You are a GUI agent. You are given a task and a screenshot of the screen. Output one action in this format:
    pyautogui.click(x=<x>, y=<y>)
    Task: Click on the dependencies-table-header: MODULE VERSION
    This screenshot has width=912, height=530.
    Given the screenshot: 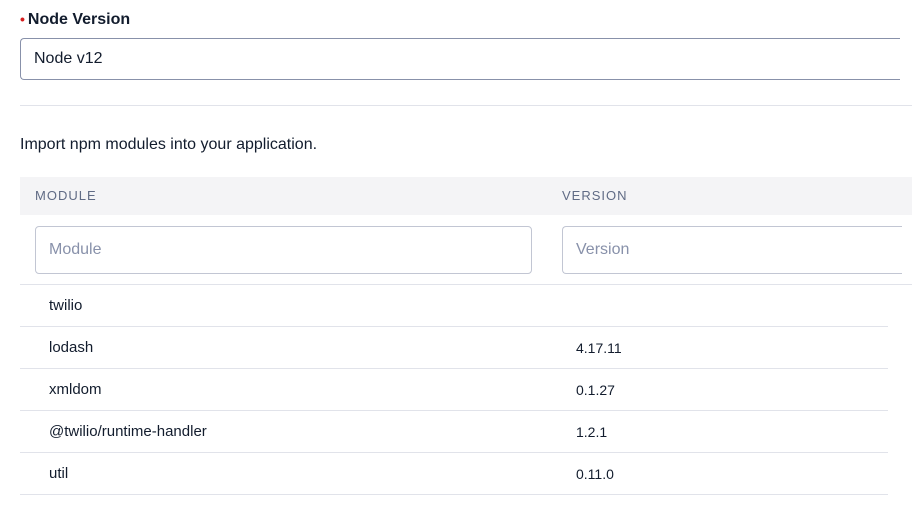 What is the action you would take?
    pyautogui.click(x=466, y=196)
    